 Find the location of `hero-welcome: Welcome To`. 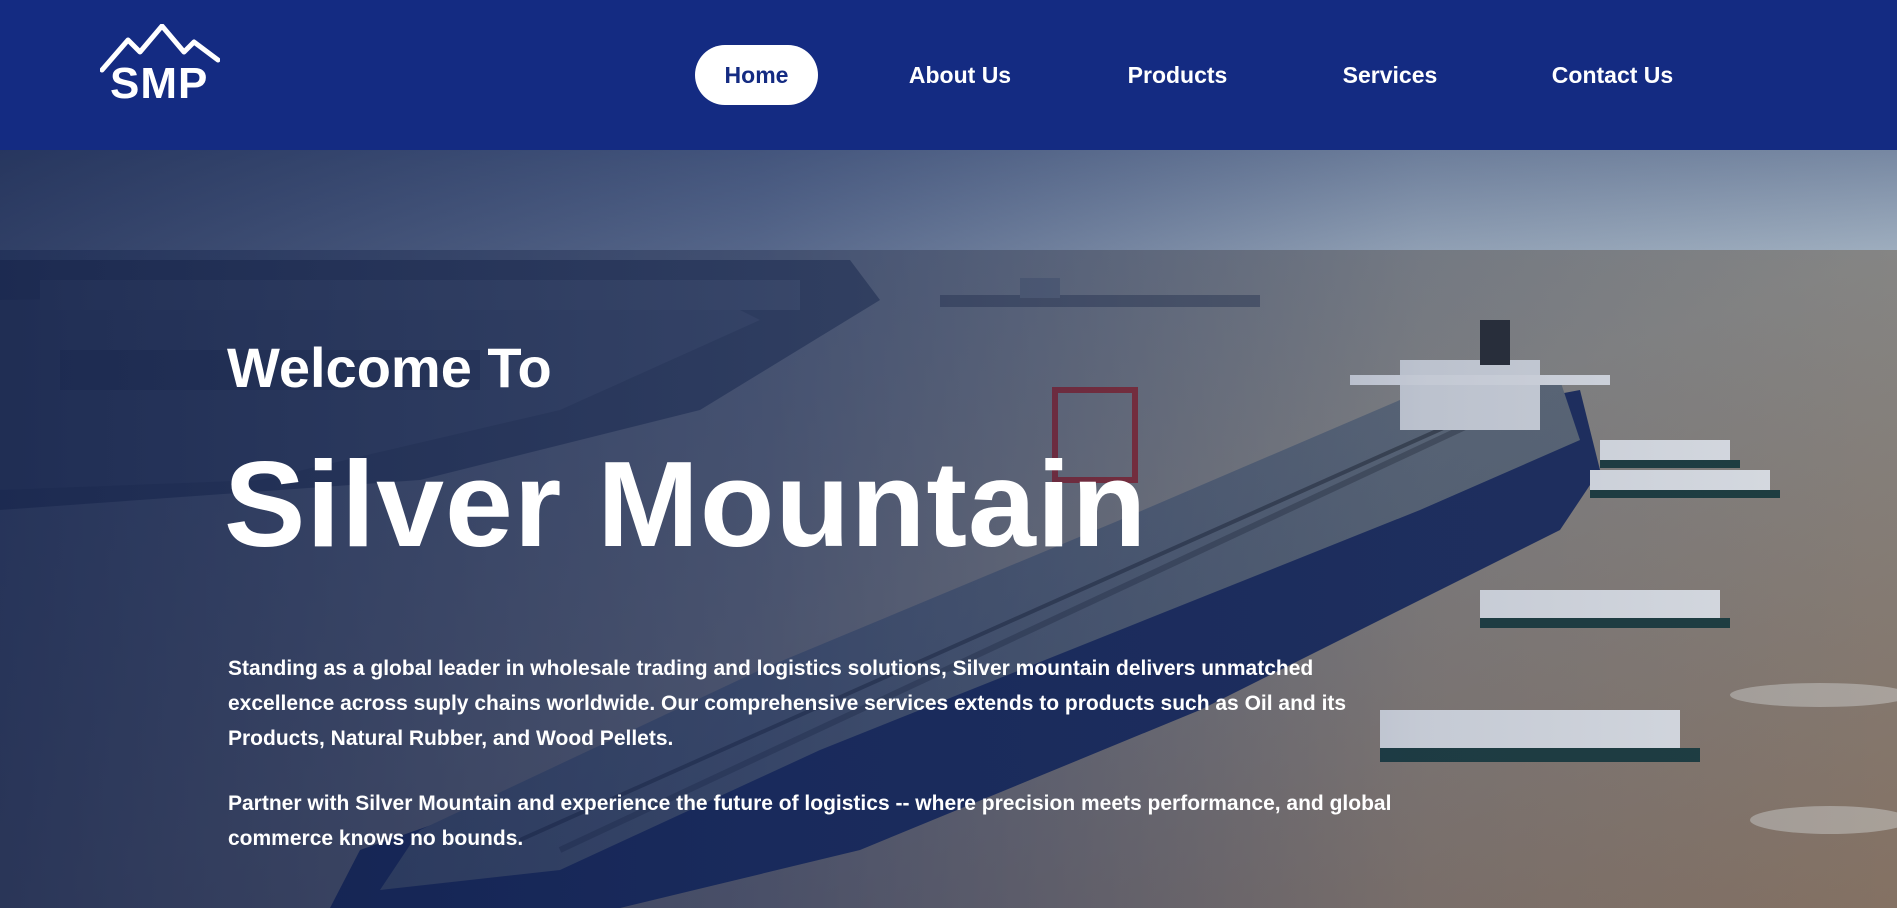

hero-welcome: Welcome To is located at coordinates (389, 367).